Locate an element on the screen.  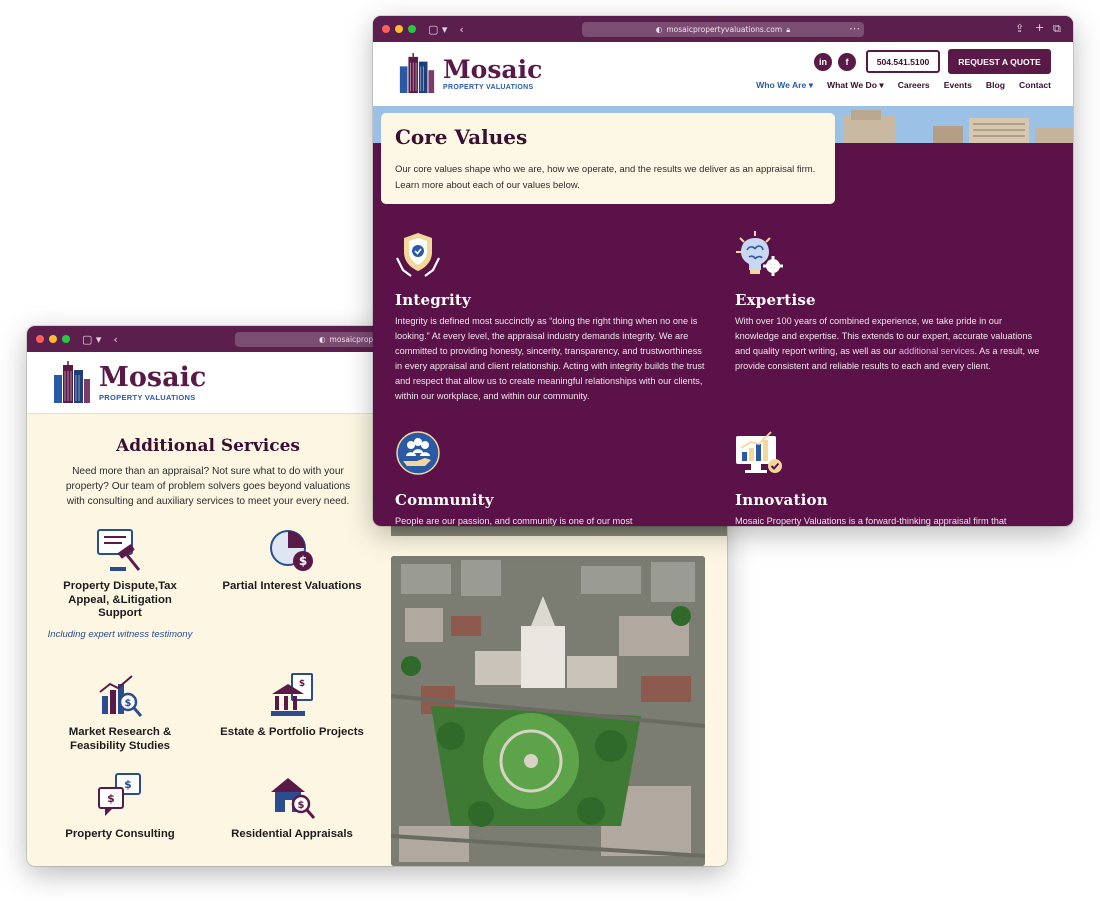
more-icon: ⋯ is located at coordinates (854, 28).